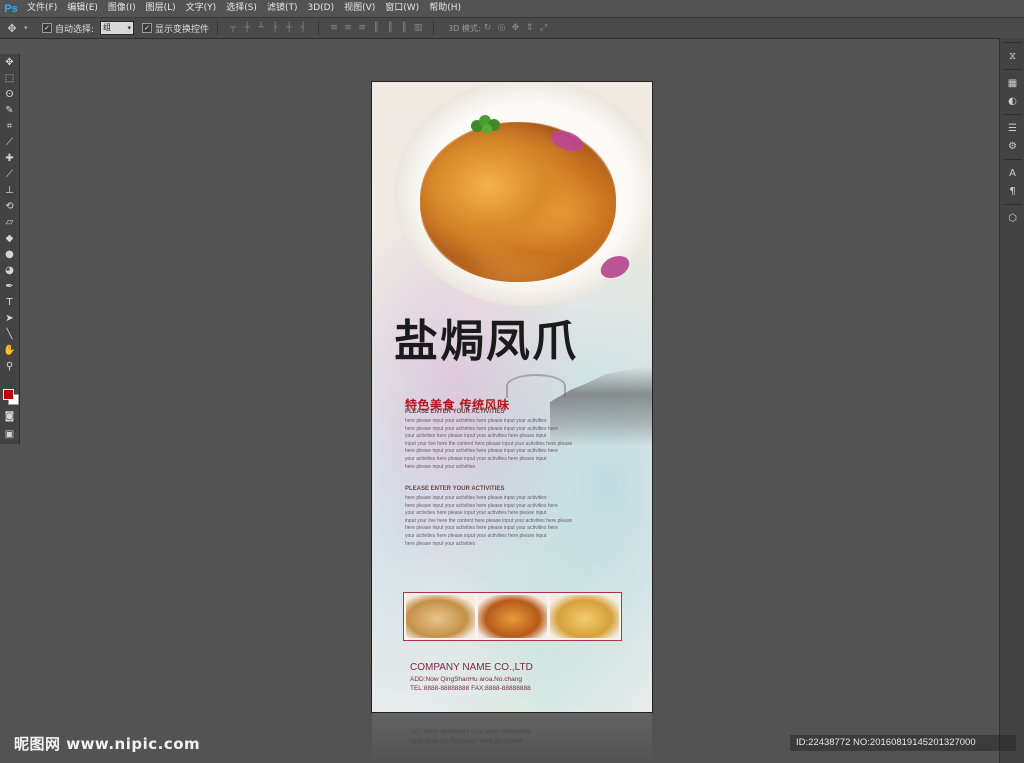 The width and height of the screenshot is (1024, 763). What do you see at coordinates (282, 8) in the screenshot?
I see `menu-filter: 滤镜(T)` at bounding box center [282, 8].